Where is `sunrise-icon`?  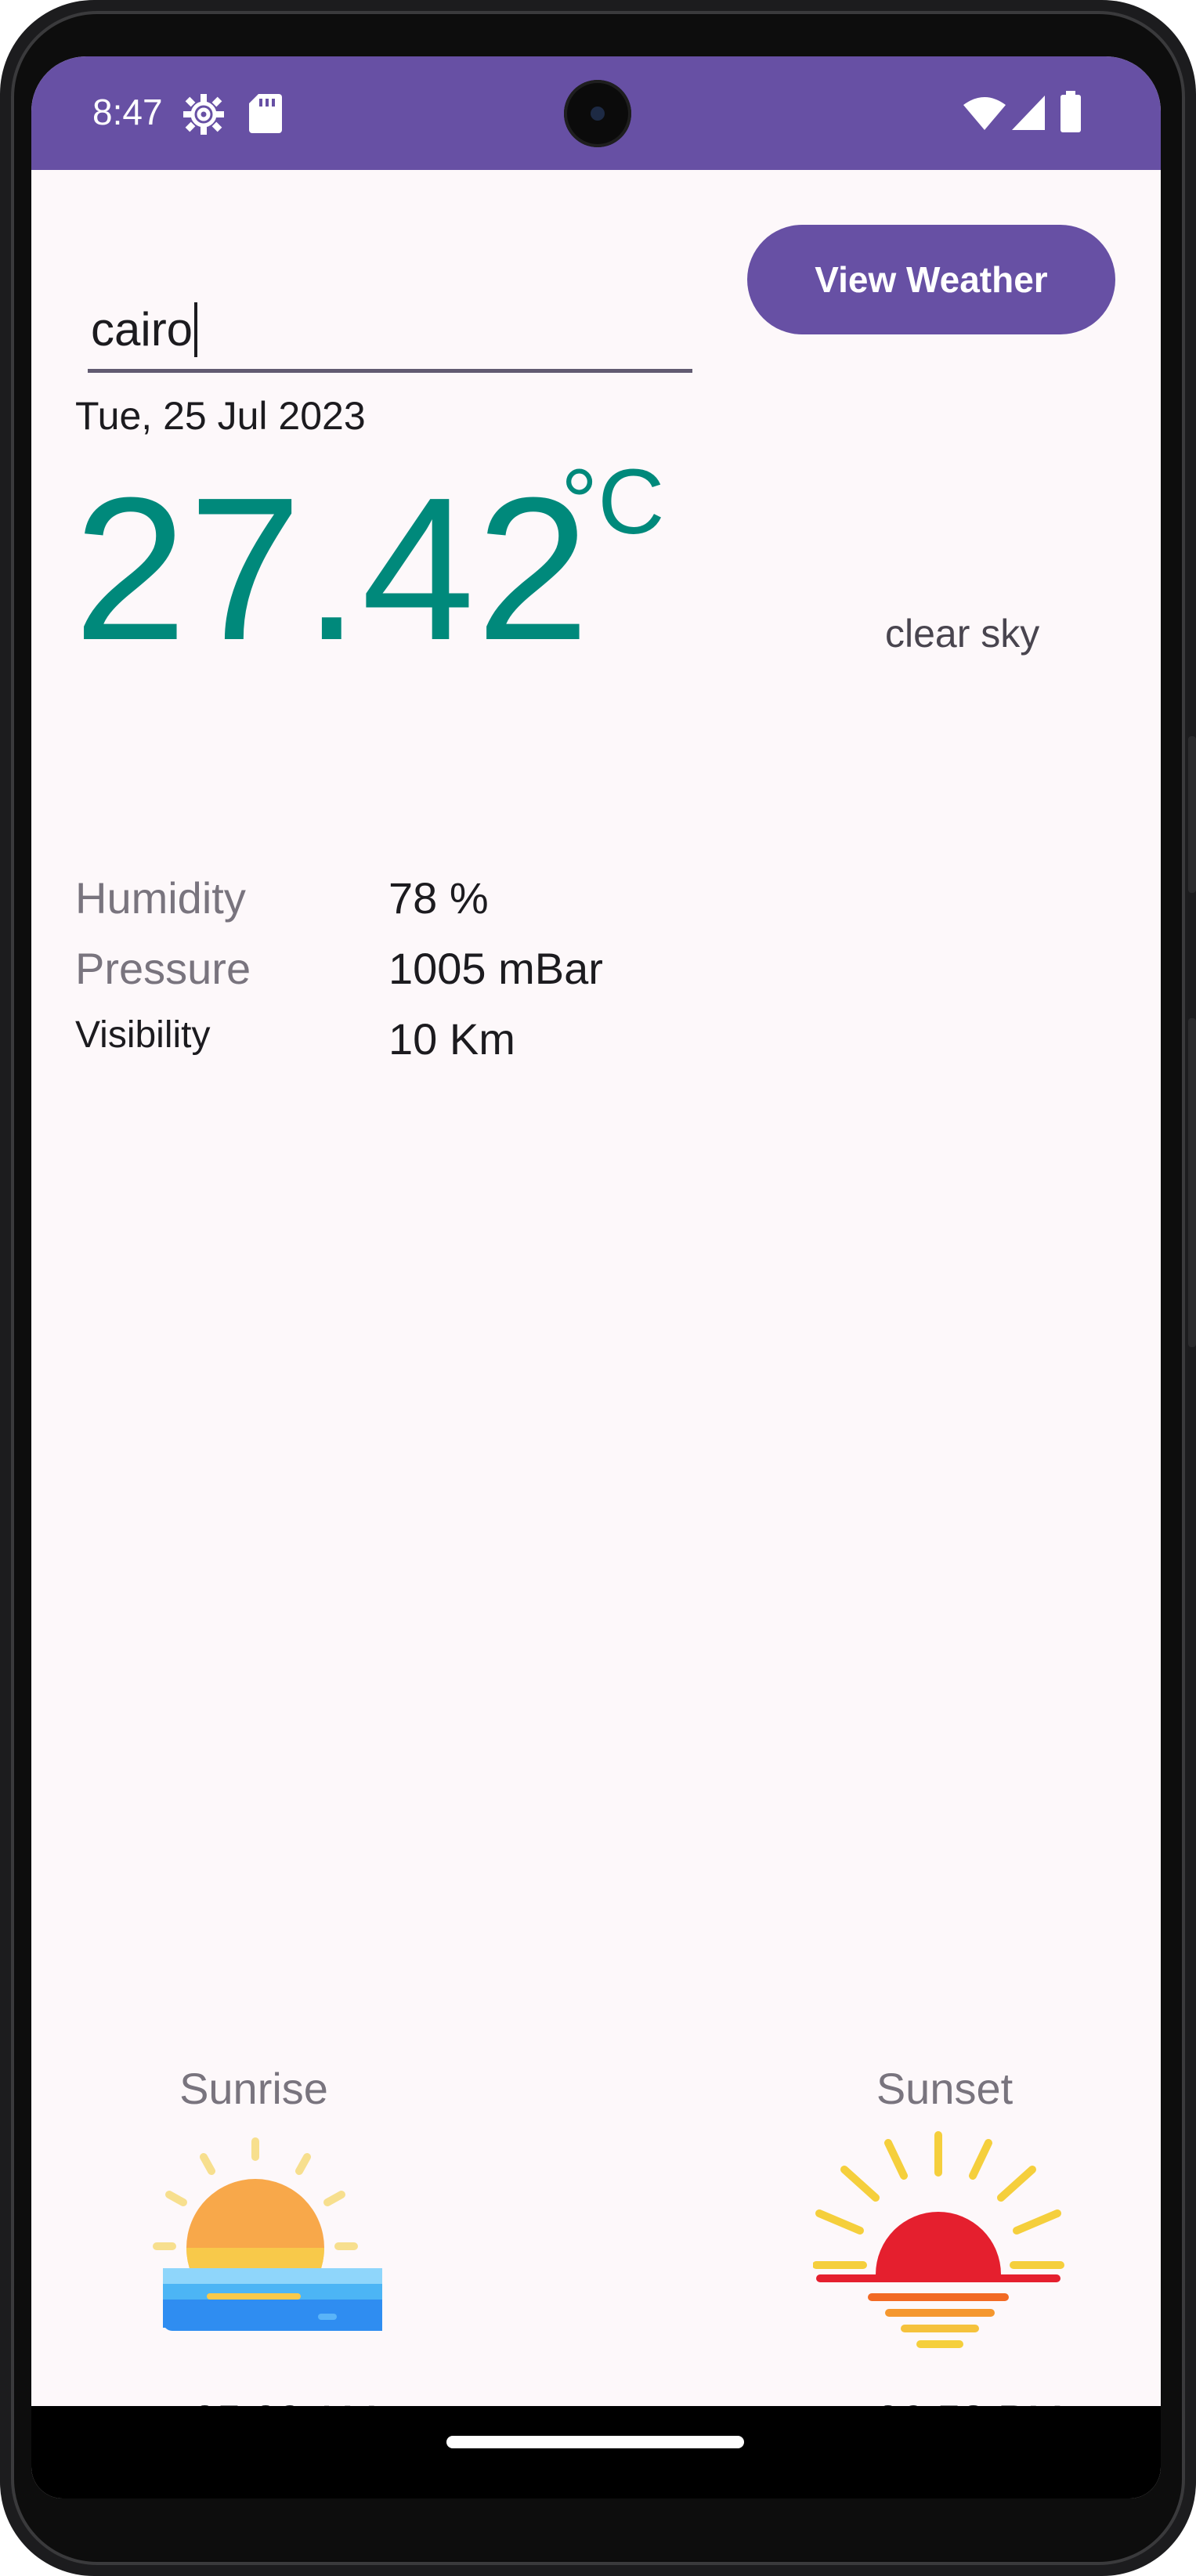
sunrise-icon is located at coordinates (269, 2212).